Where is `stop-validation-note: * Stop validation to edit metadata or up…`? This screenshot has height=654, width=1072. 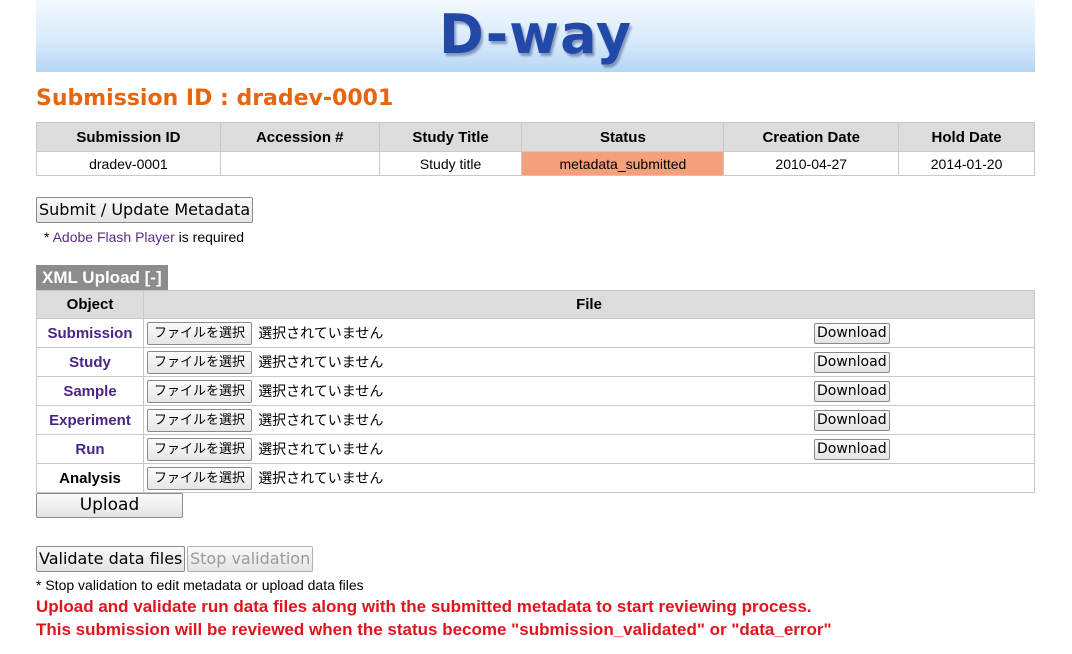
stop-validation-note: * Stop validation to edit metadata or up… is located at coordinates (200, 585).